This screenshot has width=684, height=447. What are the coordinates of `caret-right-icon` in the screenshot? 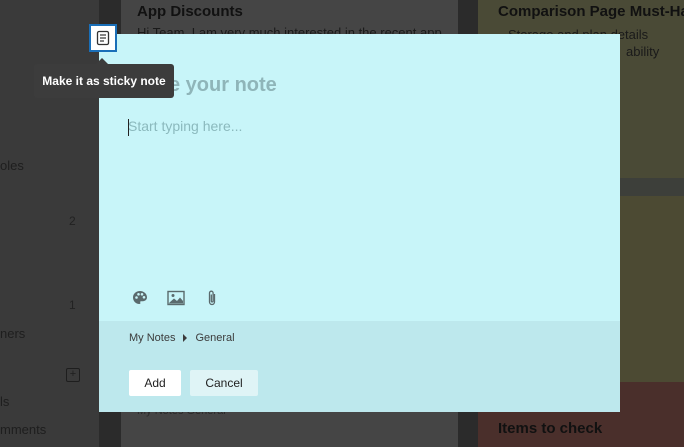 It's located at (185, 338).